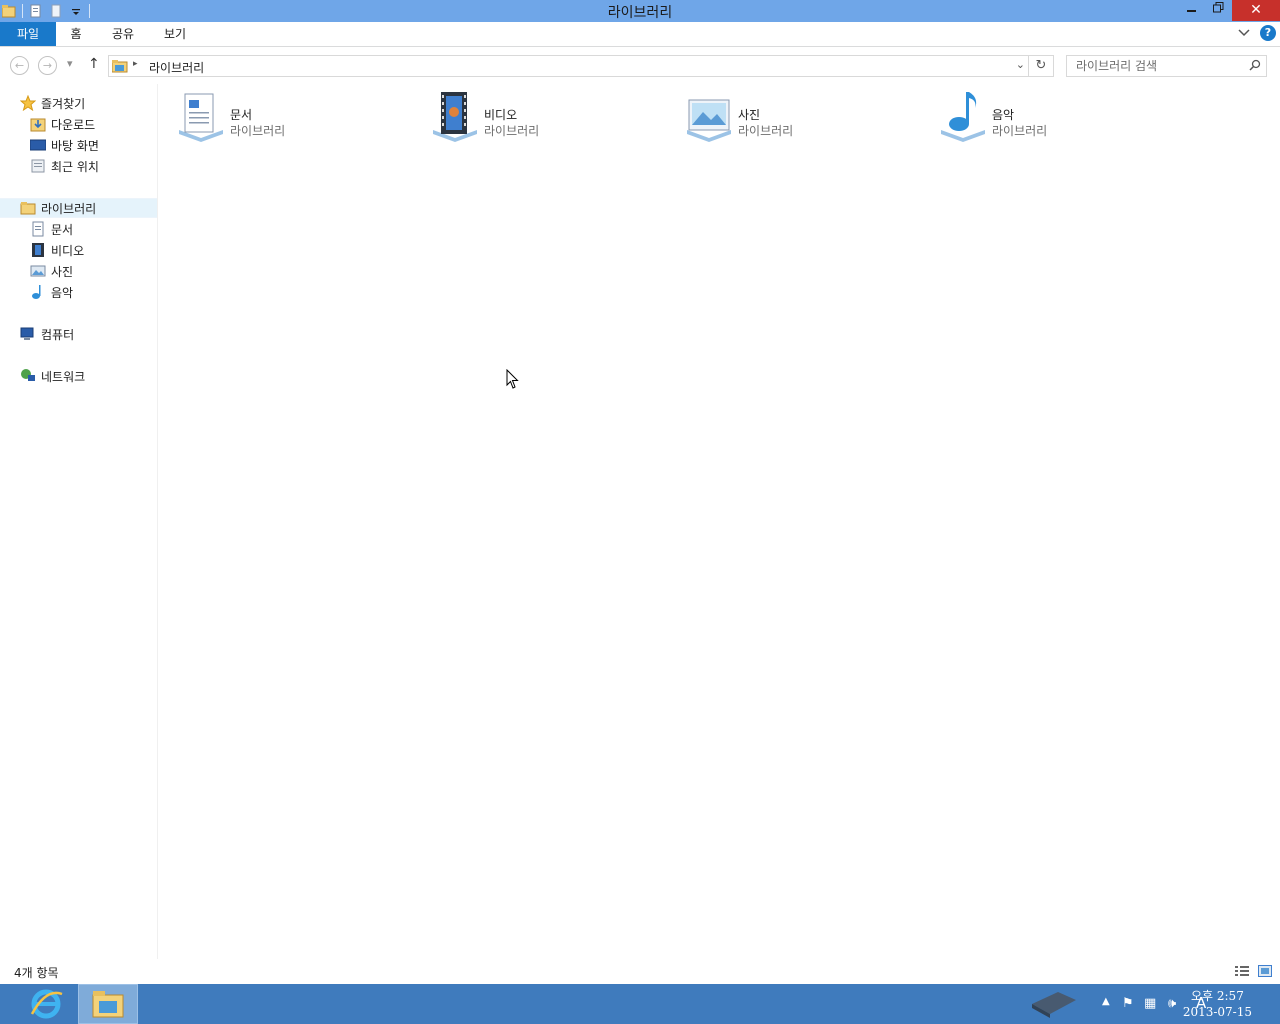  Describe the element at coordinates (63, 377) in the screenshot. I see `nav-network-label: 네트워크` at that location.